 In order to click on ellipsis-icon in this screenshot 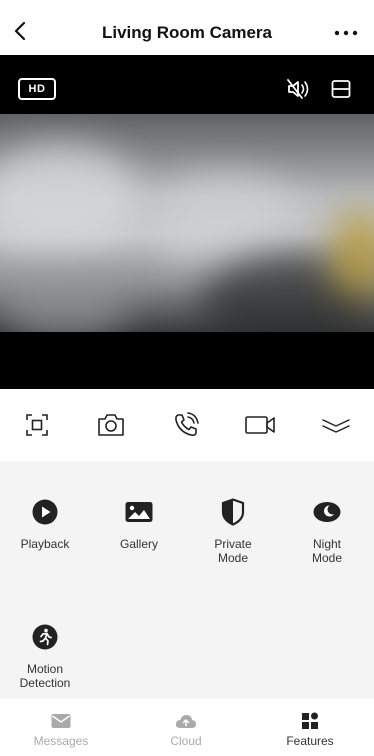, I will do `click(346, 33)`.